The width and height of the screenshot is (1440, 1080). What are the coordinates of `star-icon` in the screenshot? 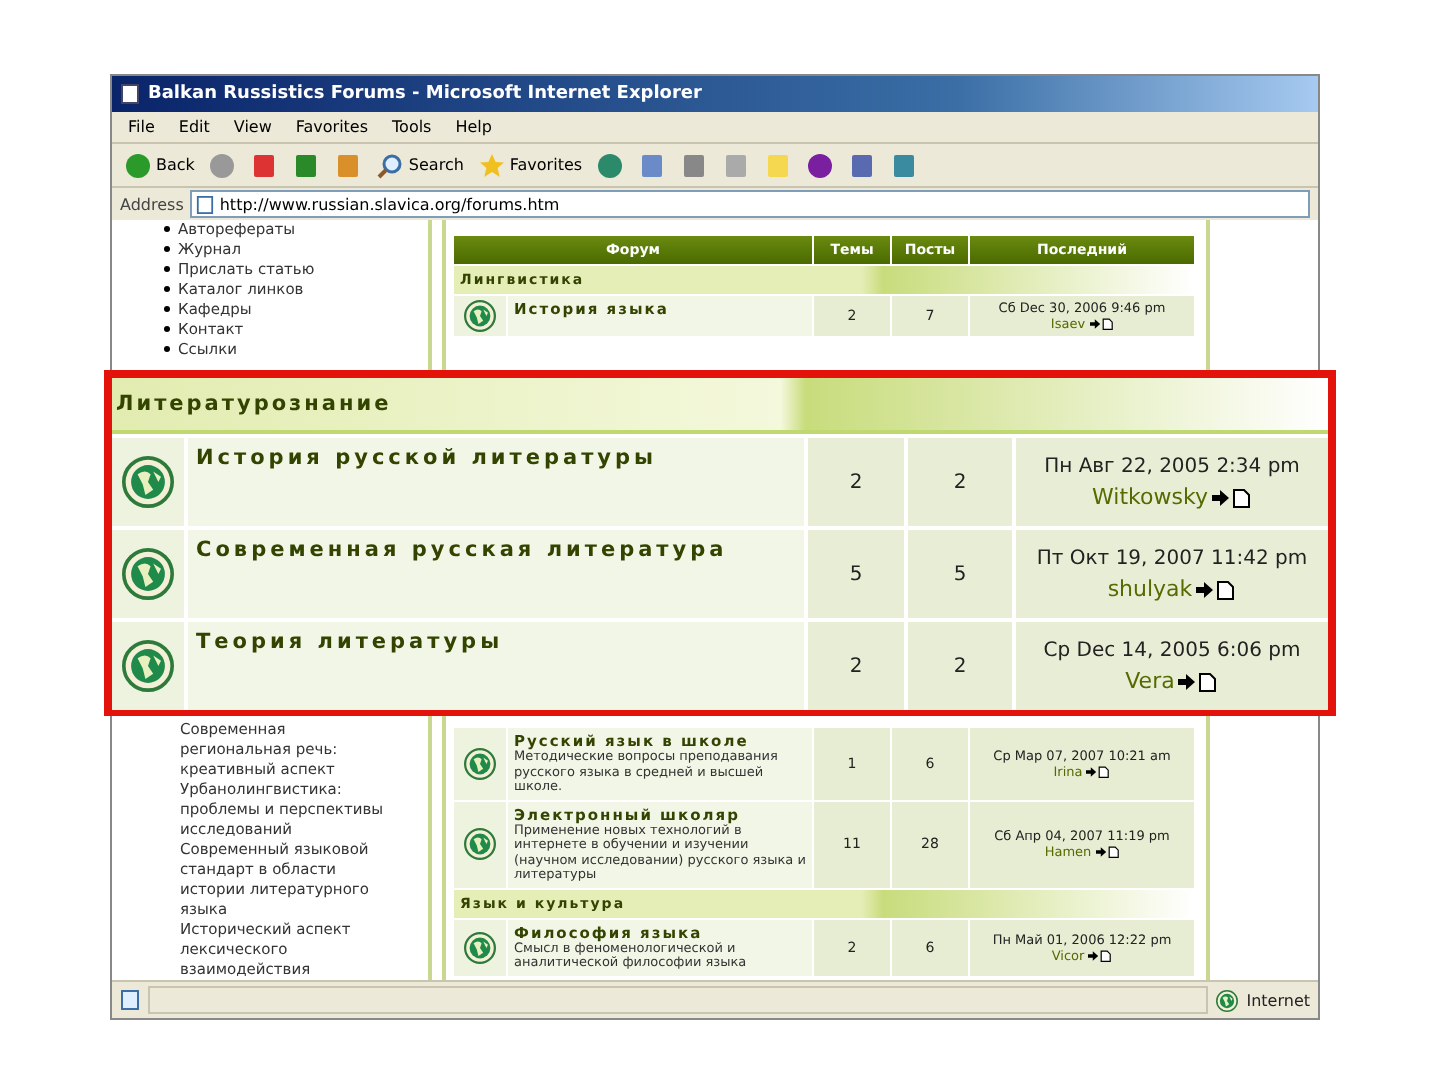 It's located at (491, 165).